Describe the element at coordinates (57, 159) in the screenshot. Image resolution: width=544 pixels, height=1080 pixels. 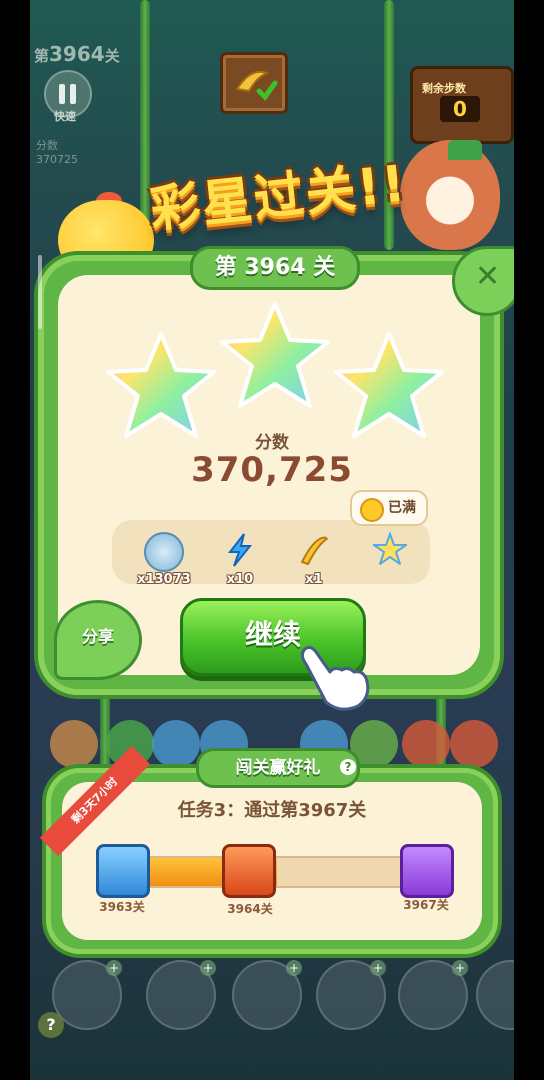
I see `hud-score-value: 370725` at that location.